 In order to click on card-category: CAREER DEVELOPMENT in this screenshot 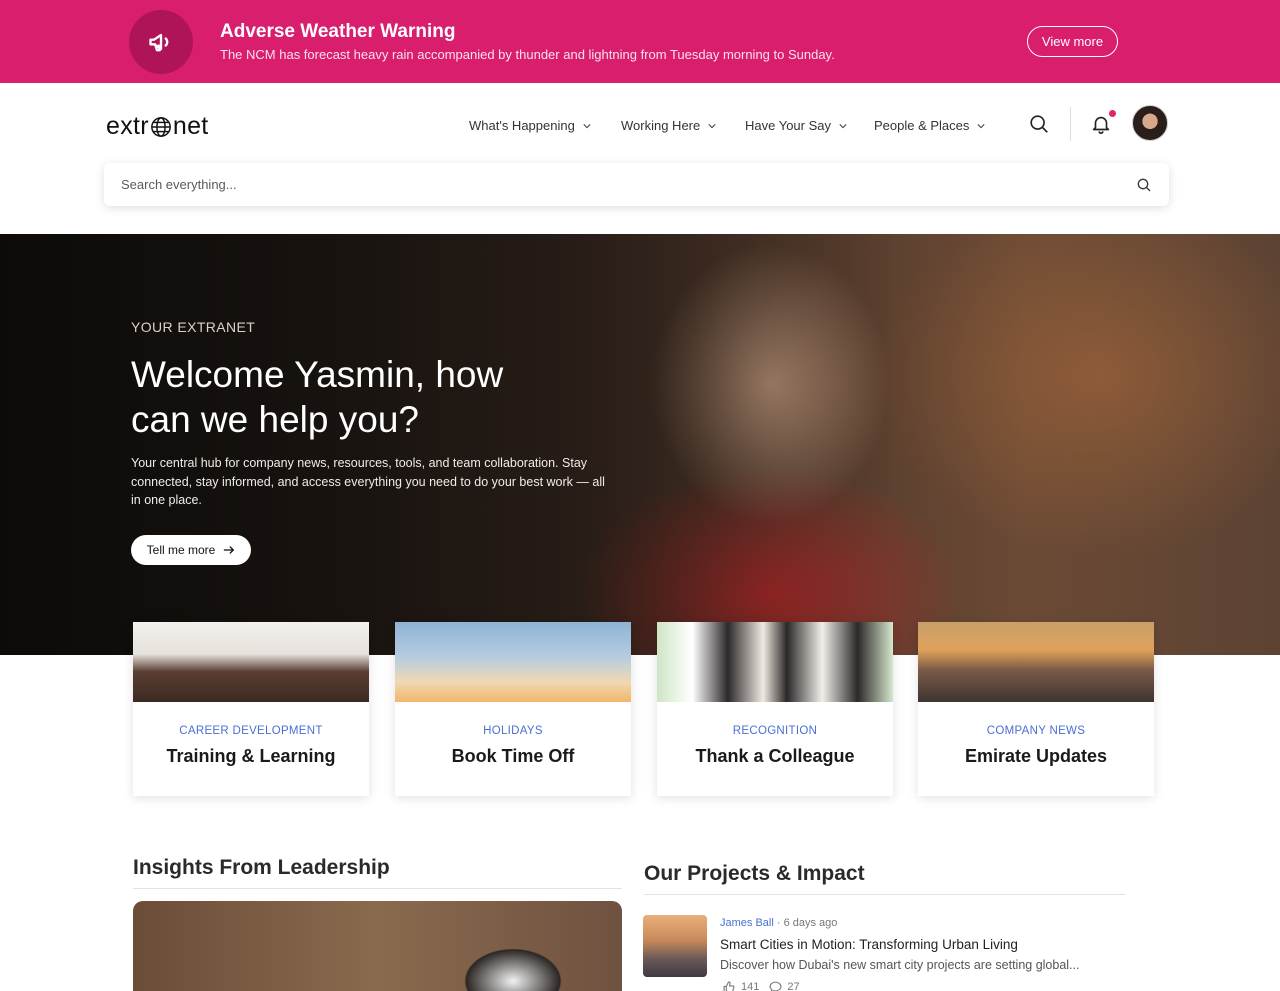, I will do `click(251, 731)`.